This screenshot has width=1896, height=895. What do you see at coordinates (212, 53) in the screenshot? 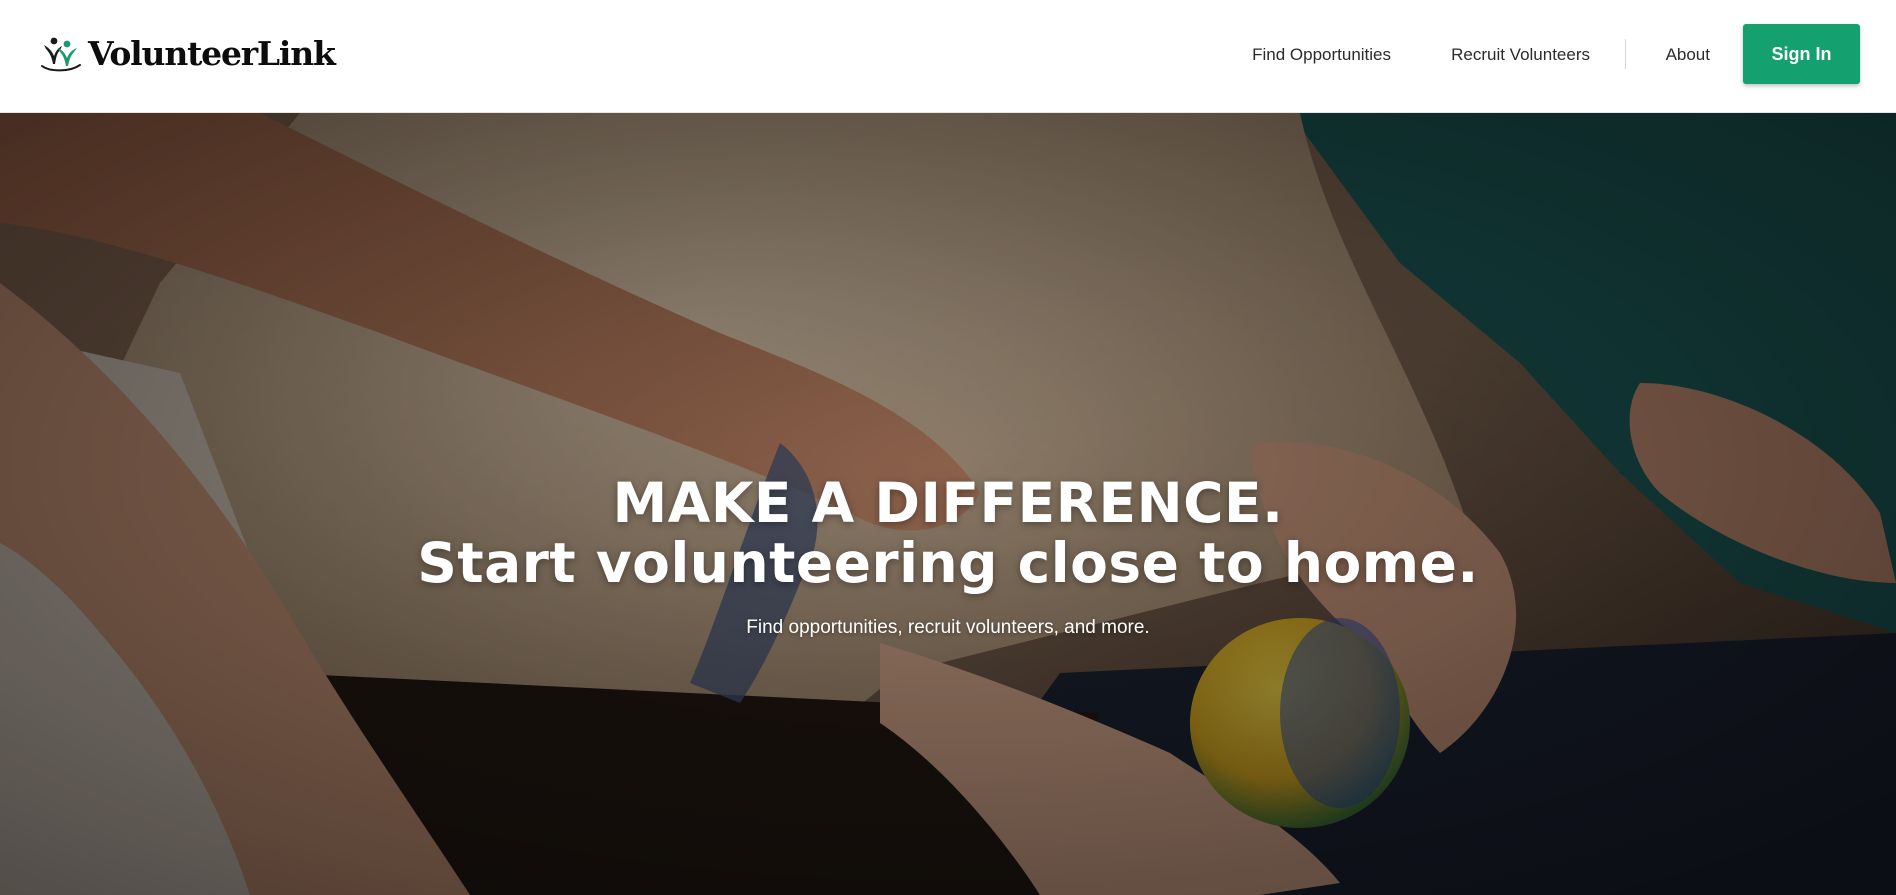
I see `brand-name: VolunteerLink` at bounding box center [212, 53].